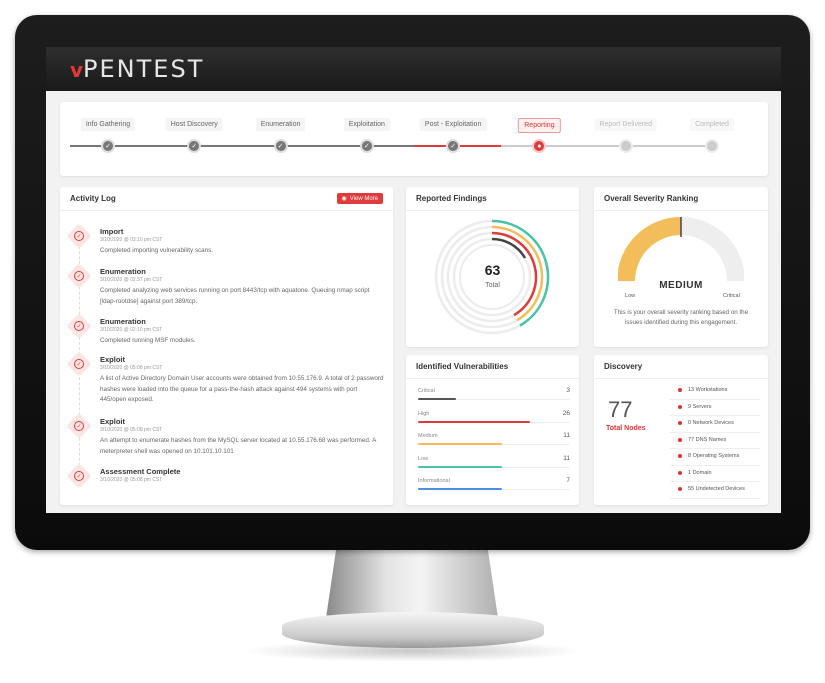 The width and height of the screenshot is (825, 683). I want to click on discovery-item: 55 Undetected Devices, so click(715, 490).